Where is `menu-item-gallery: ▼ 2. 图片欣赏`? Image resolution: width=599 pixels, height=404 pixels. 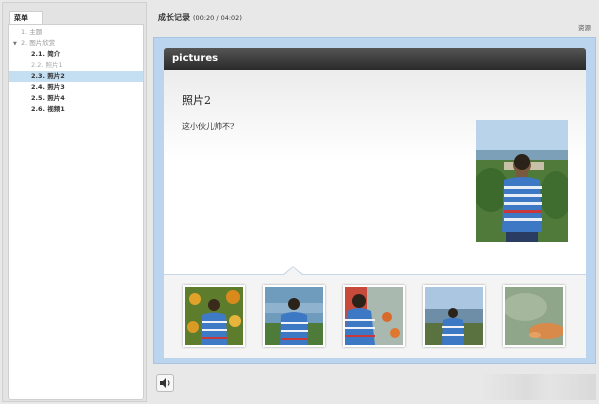 menu-item-gallery: ▼ 2. 图片欣赏 is located at coordinates (76, 43).